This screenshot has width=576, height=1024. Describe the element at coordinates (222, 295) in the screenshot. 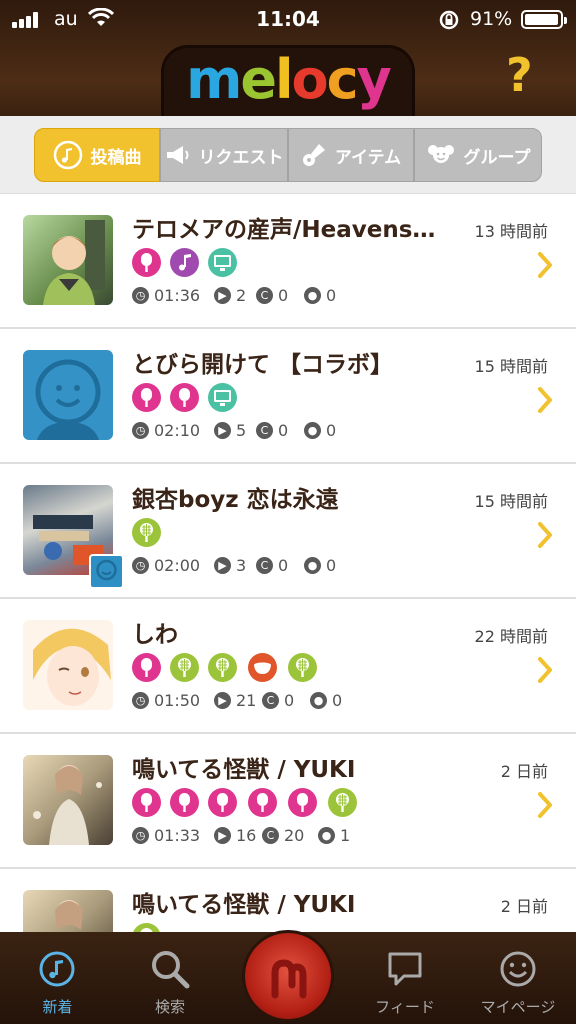

I see `play-icon: ▶` at that location.